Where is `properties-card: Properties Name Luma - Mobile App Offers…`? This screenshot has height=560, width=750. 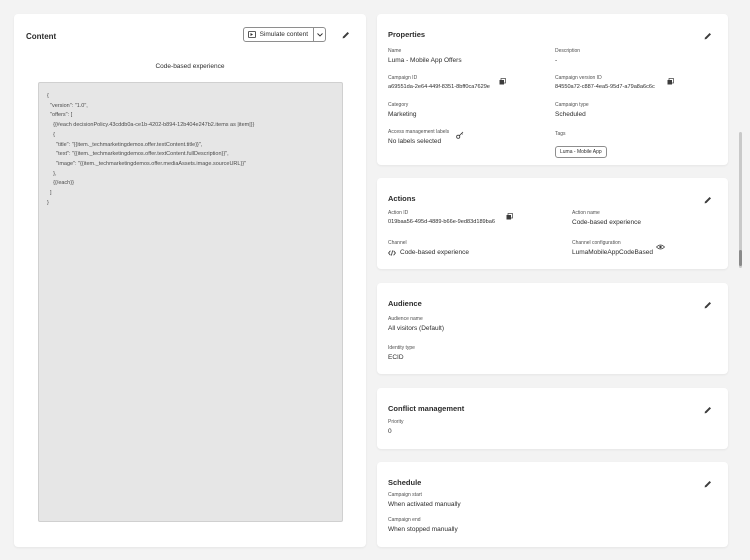
properties-card: Properties Name Luma - Mobile App Offers… is located at coordinates (552, 89).